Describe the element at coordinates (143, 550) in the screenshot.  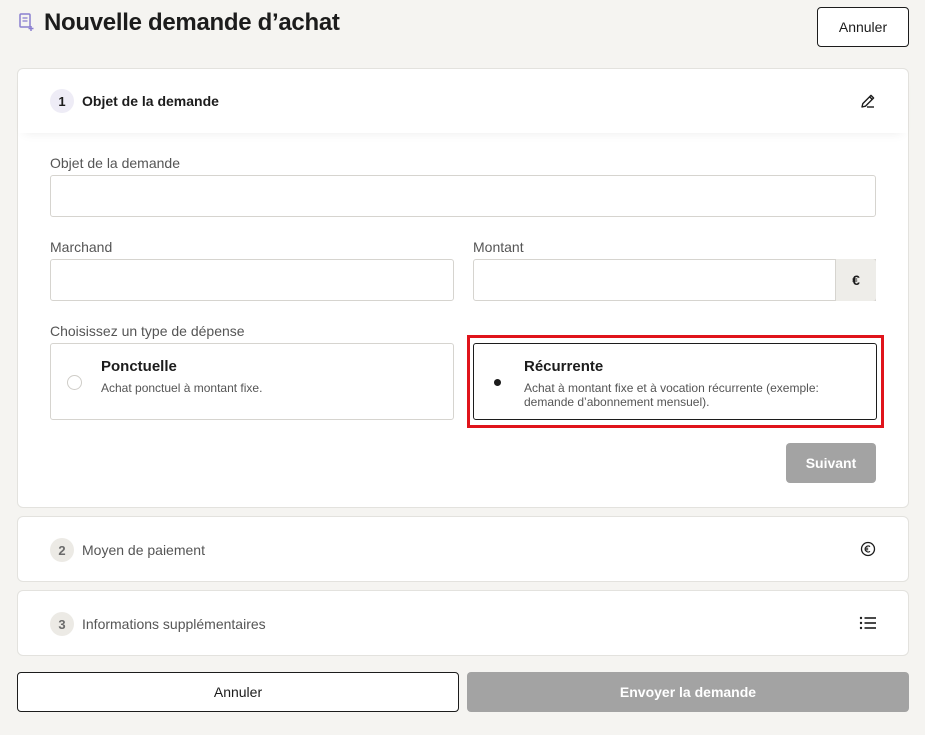
I see `step-label: Moyen de paiement` at that location.